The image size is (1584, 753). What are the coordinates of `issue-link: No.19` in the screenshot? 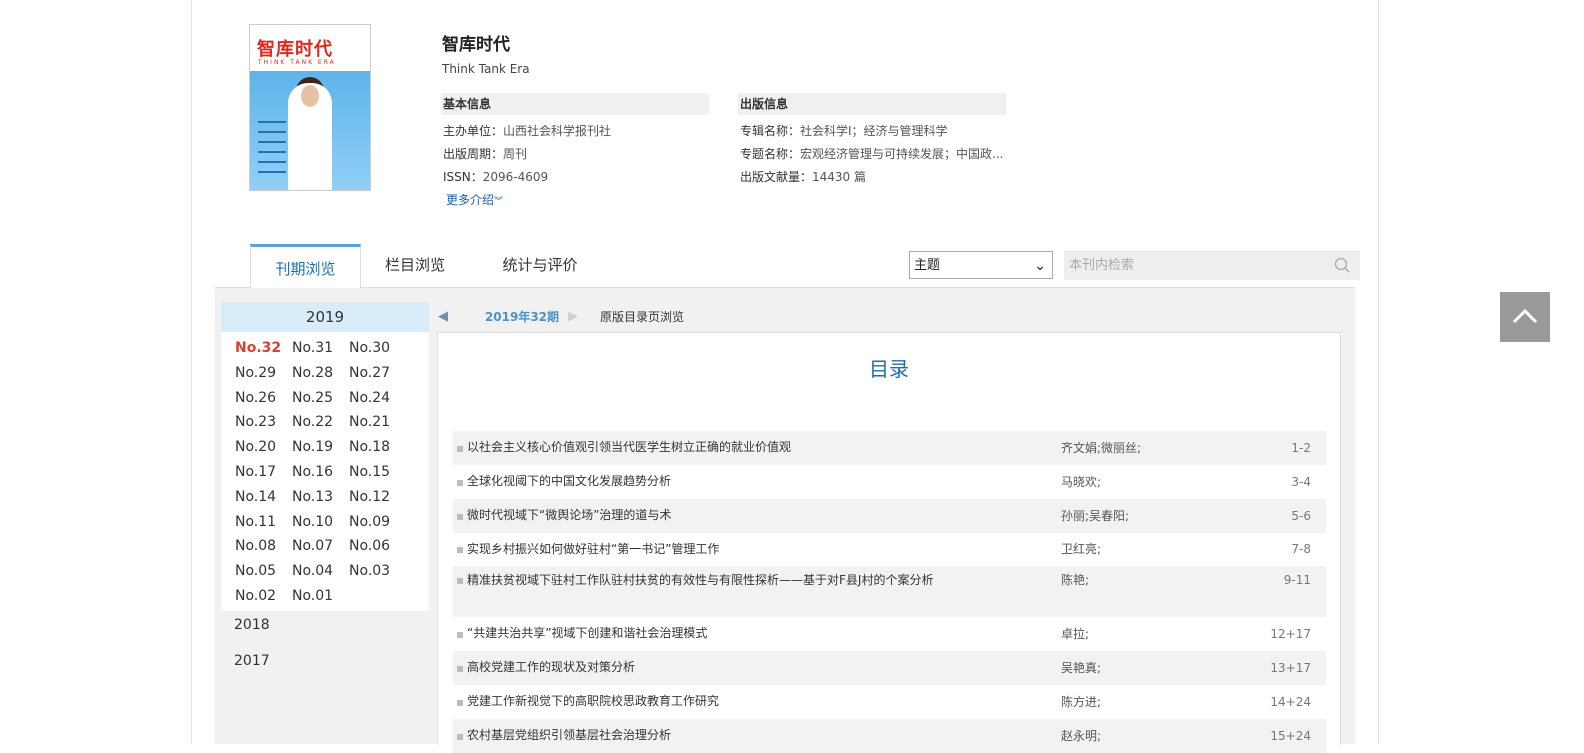 It's located at (320, 447).